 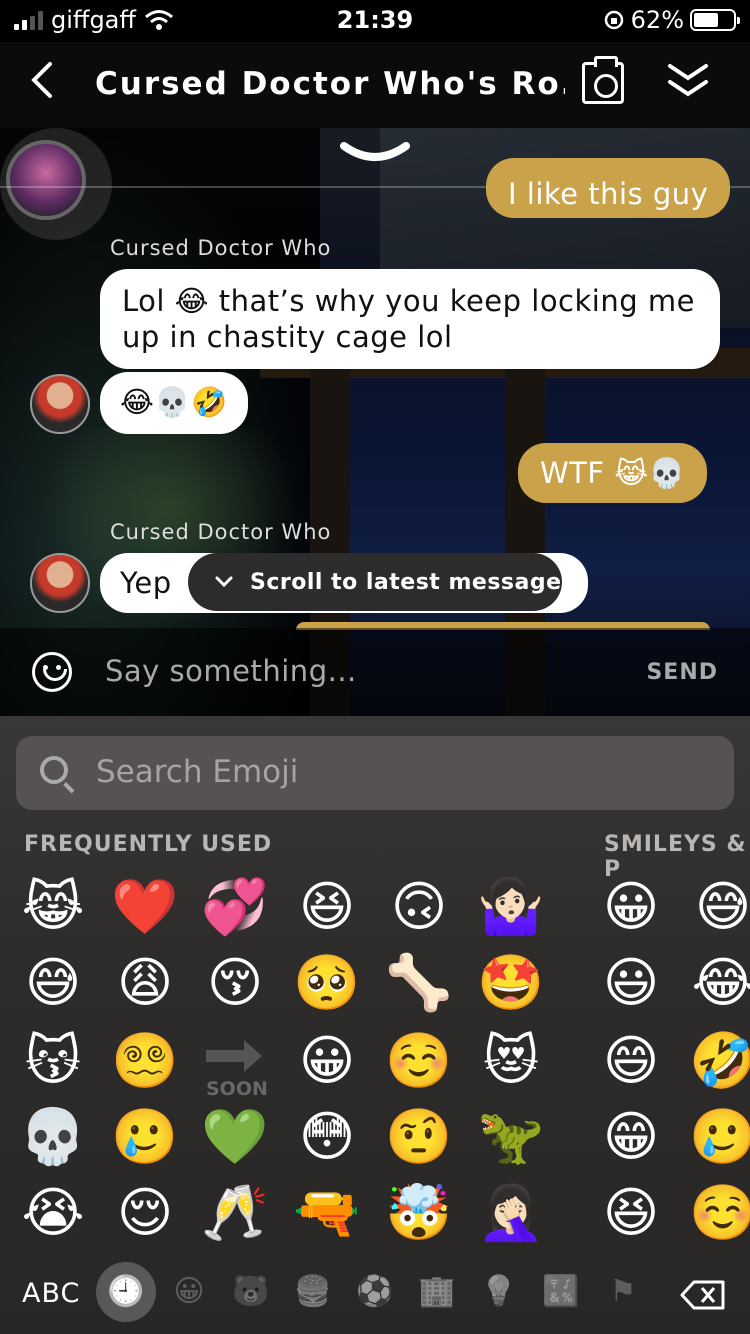 What do you see at coordinates (375, 21) in the screenshot?
I see `status-bar: giffgaff 21:39 62%` at bounding box center [375, 21].